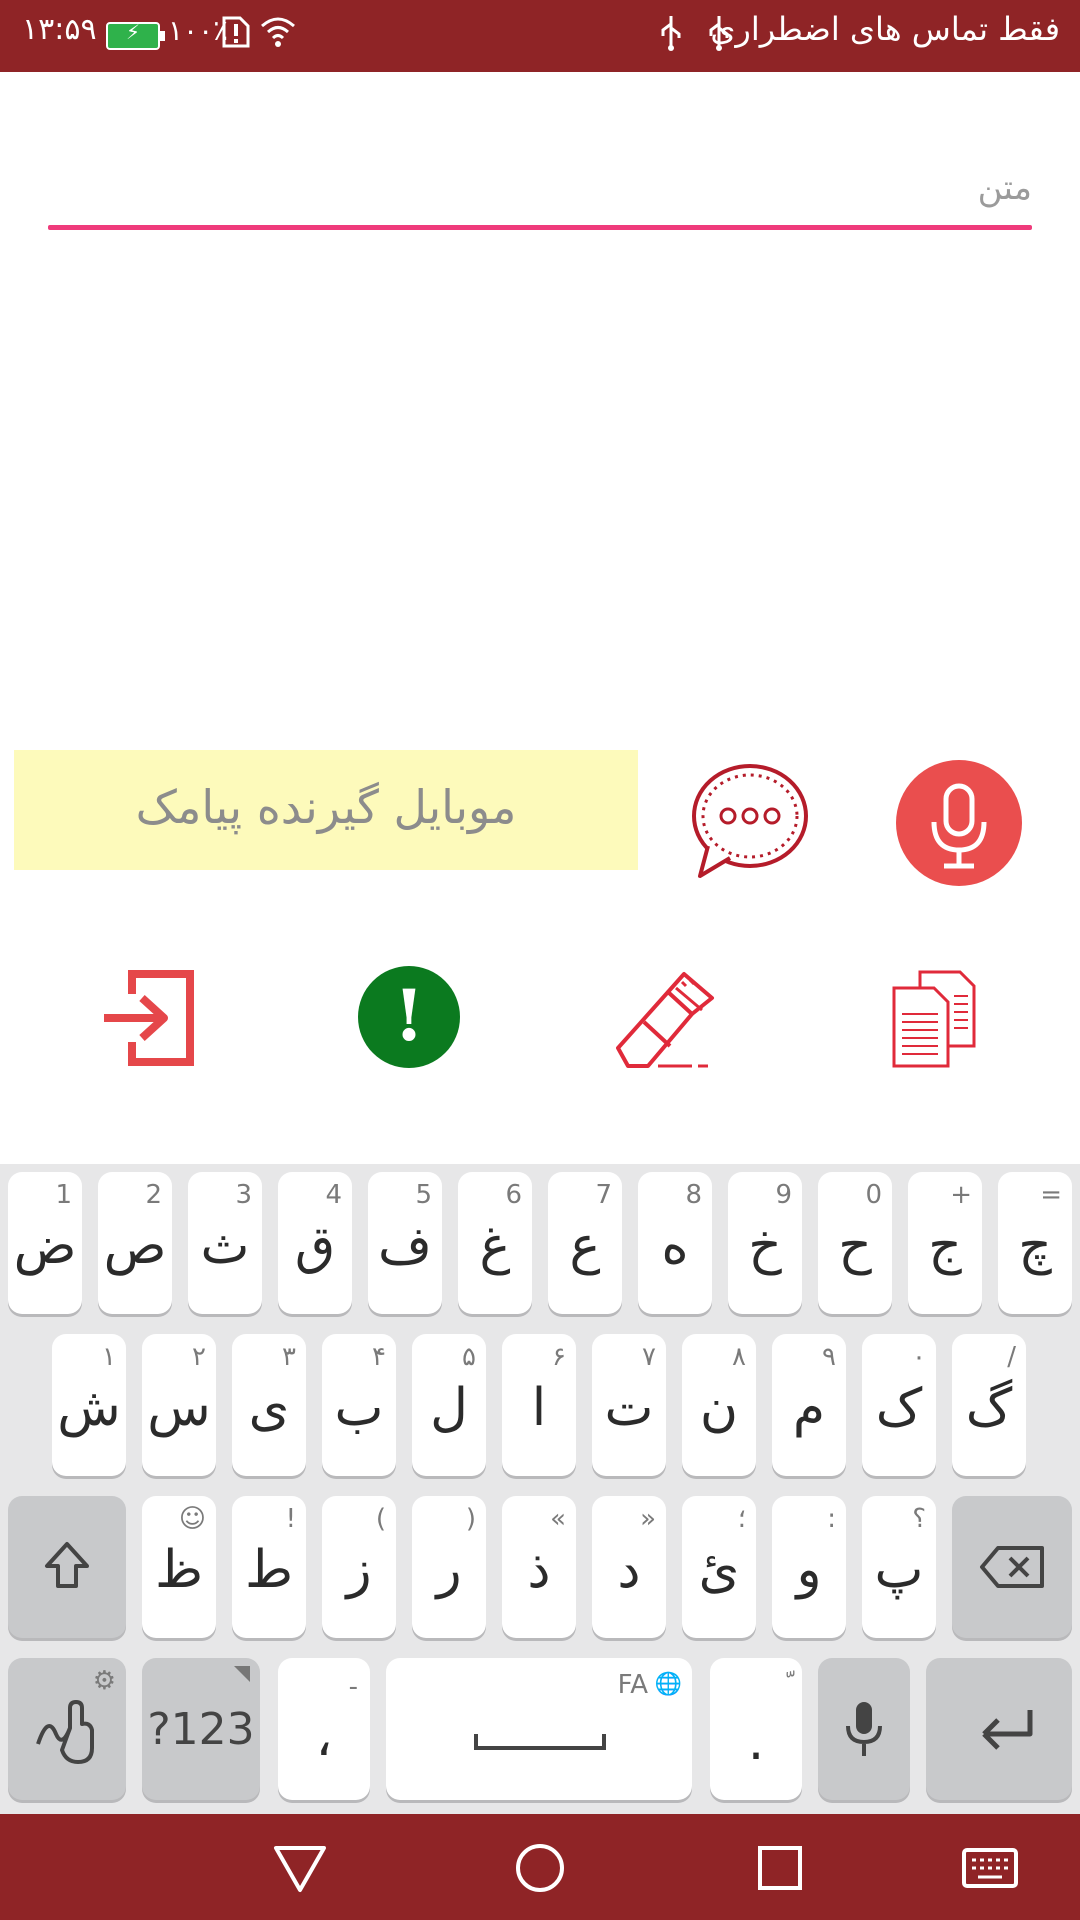 The image size is (1080, 1920). I want to click on recipient-mobile-input: موبایل گیرنده پیامک, so click(326, 810).